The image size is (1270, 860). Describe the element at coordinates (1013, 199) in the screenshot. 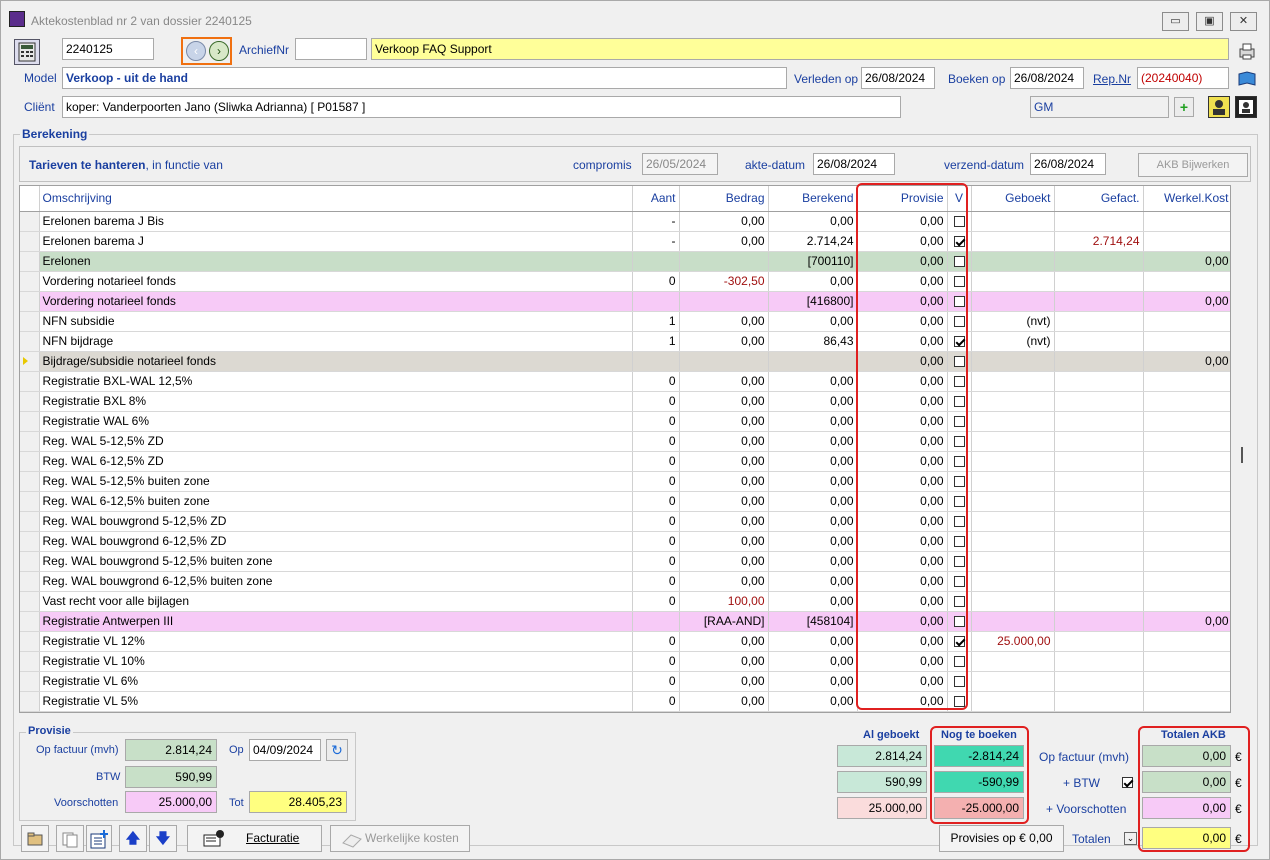

I see `col-geboekt: Geboekt` at that location.